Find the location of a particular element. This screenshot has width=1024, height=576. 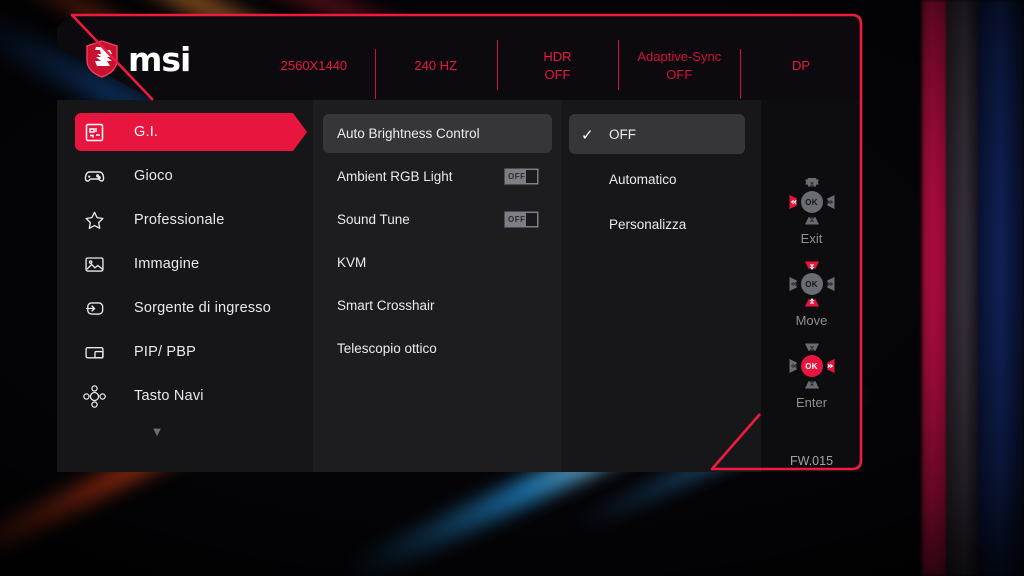

menu-item-label: Telescopio ottico is located at coordinates (387, 348).